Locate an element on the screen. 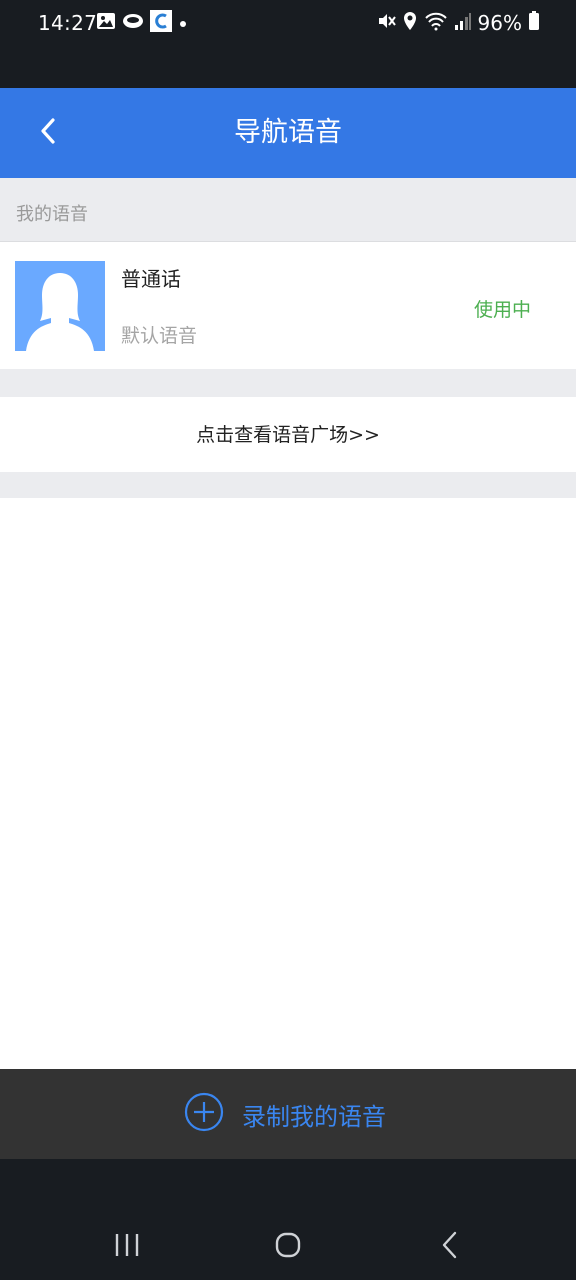 Image resolution: width=576 pixels, height=1280 pixels. nav-back-button is located at coordinates (450, 1247).